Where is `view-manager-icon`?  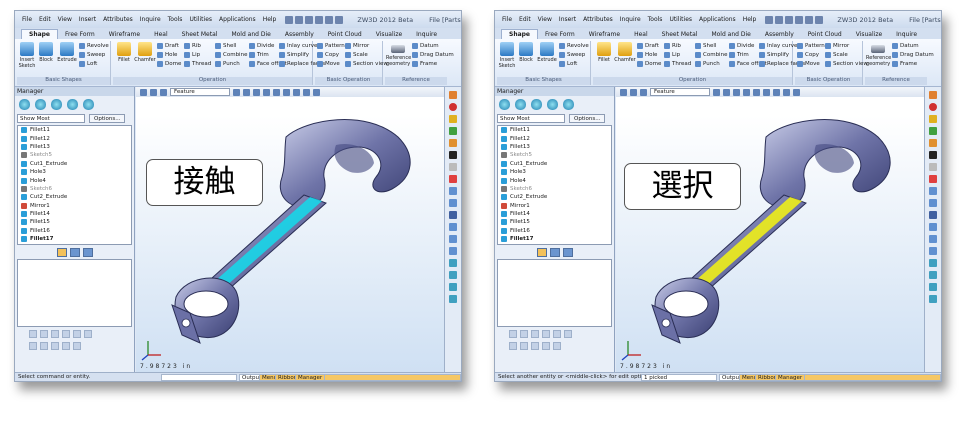
view-manager-icon is located at coordinates (72, 104).